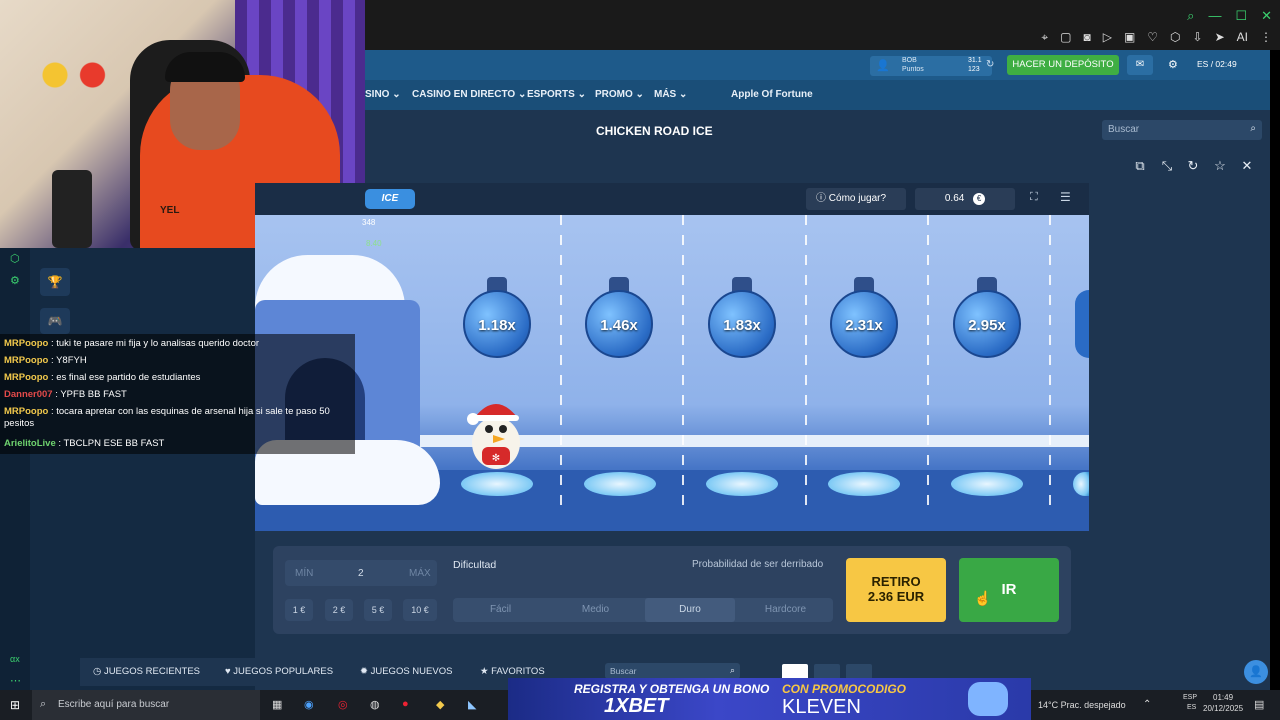  Describe the element at coordinates (500, 610) in the screenshot. I see `difficulty-easy: Fácil` at that location.